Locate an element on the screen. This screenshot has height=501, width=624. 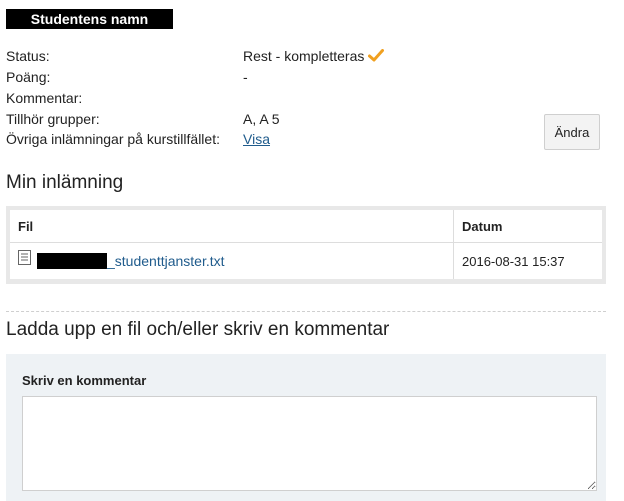
column-header-file: Fil is located at coordinates (232, 226).